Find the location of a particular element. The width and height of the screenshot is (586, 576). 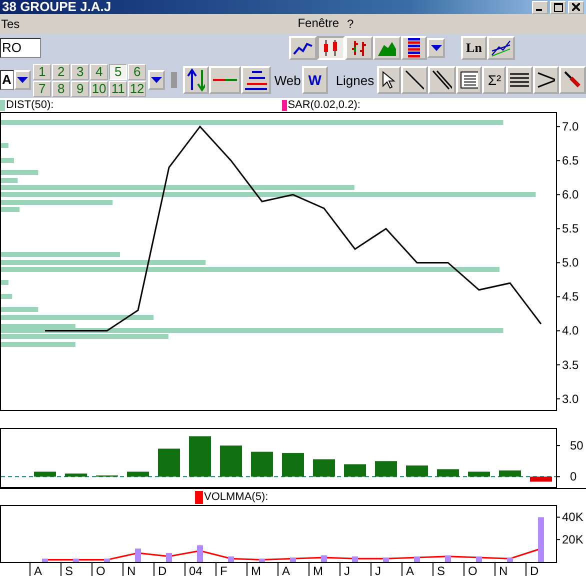

period-button: 6 is located at coordinates (137, 72).